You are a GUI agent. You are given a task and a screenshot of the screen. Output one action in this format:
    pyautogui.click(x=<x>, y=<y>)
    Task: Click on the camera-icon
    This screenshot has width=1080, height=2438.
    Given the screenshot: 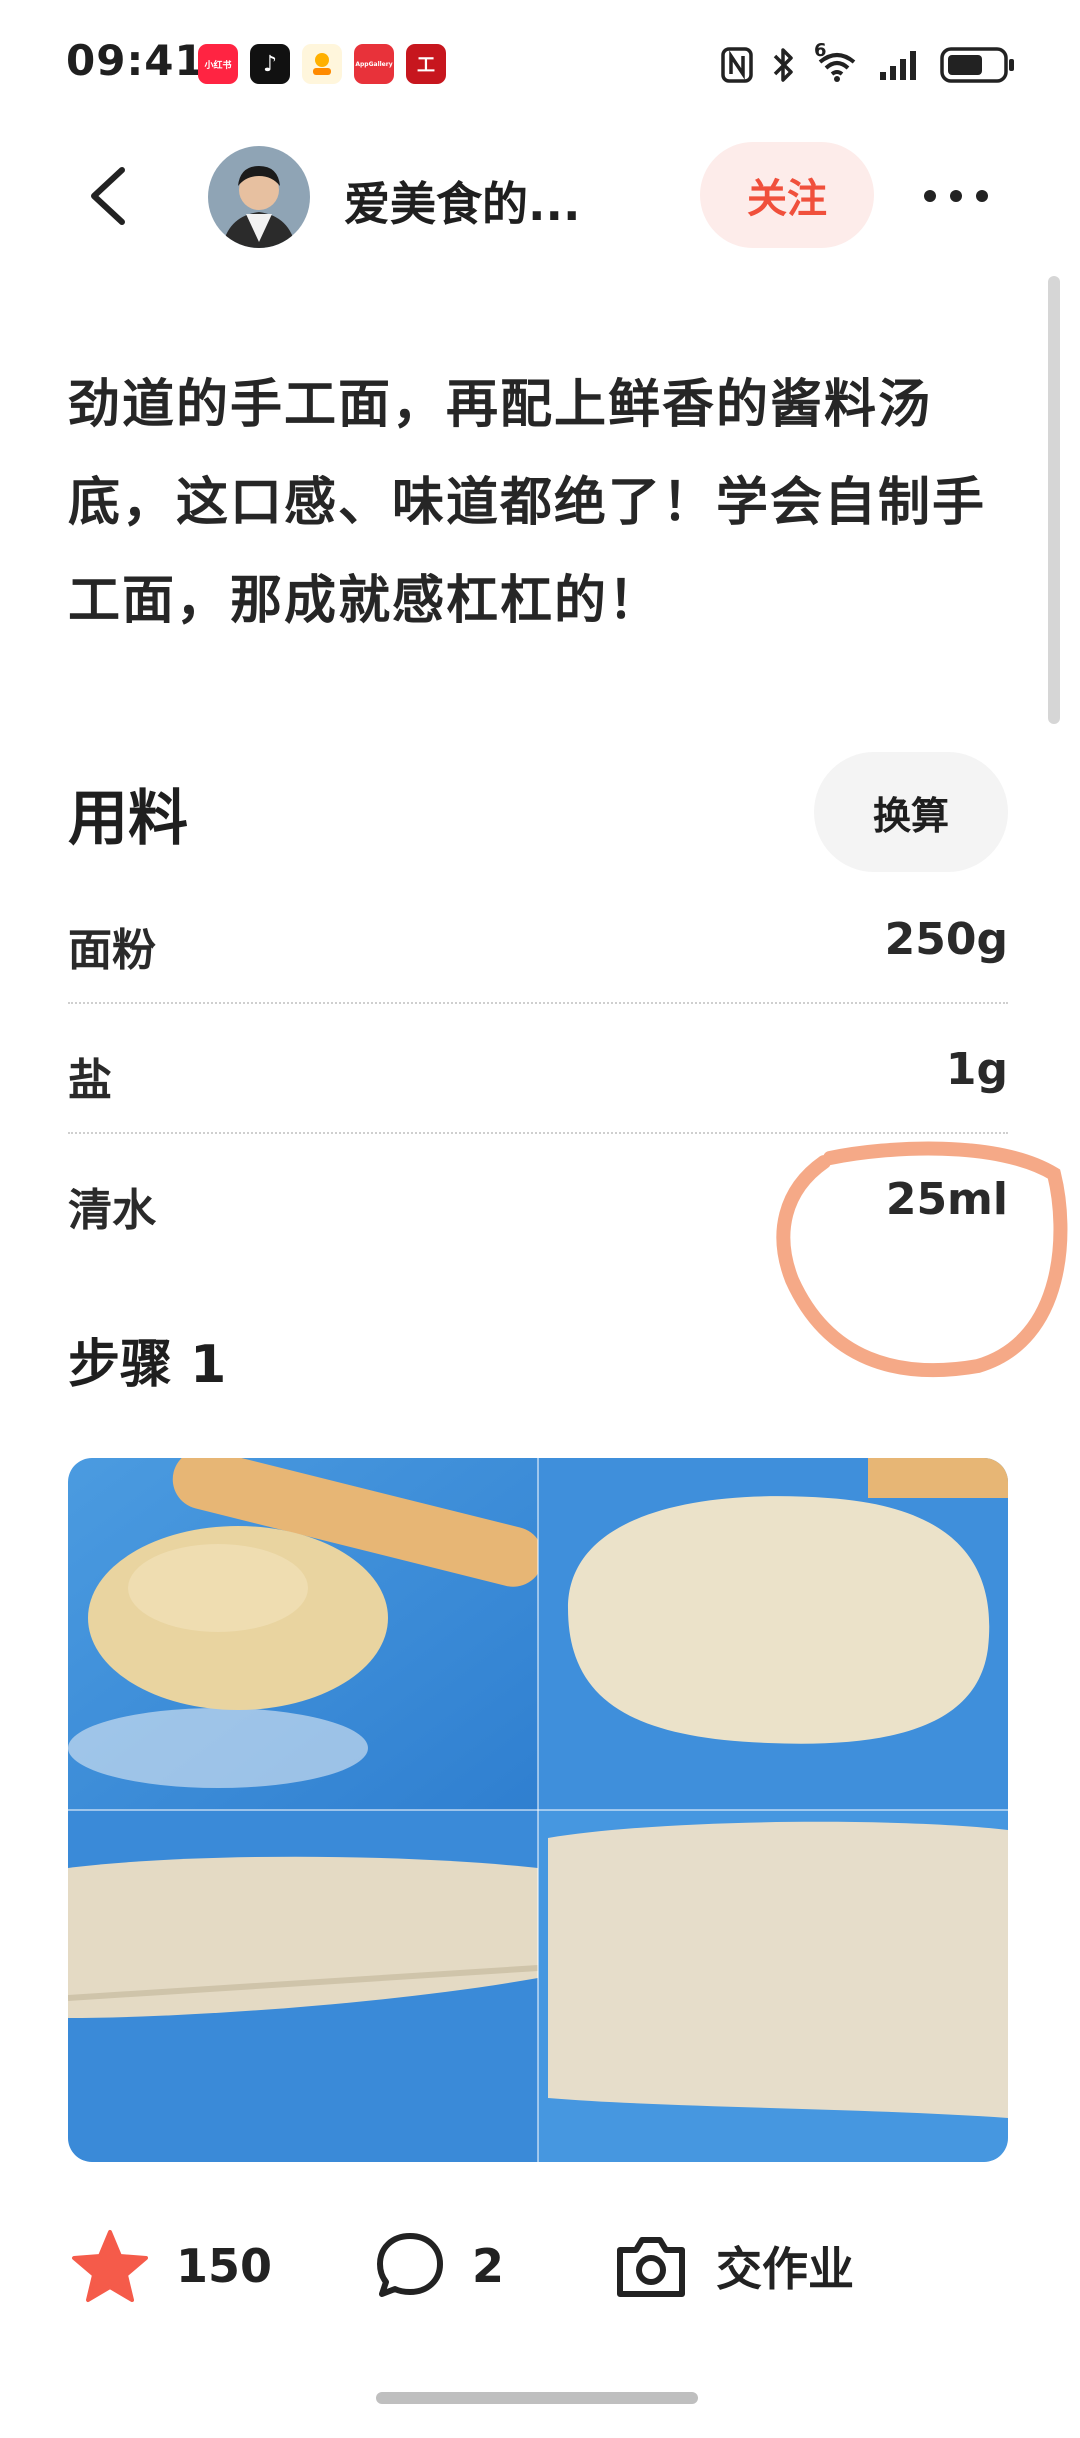 What is the action you would take?
    pyautogui.click(x=651, y=2267)
    